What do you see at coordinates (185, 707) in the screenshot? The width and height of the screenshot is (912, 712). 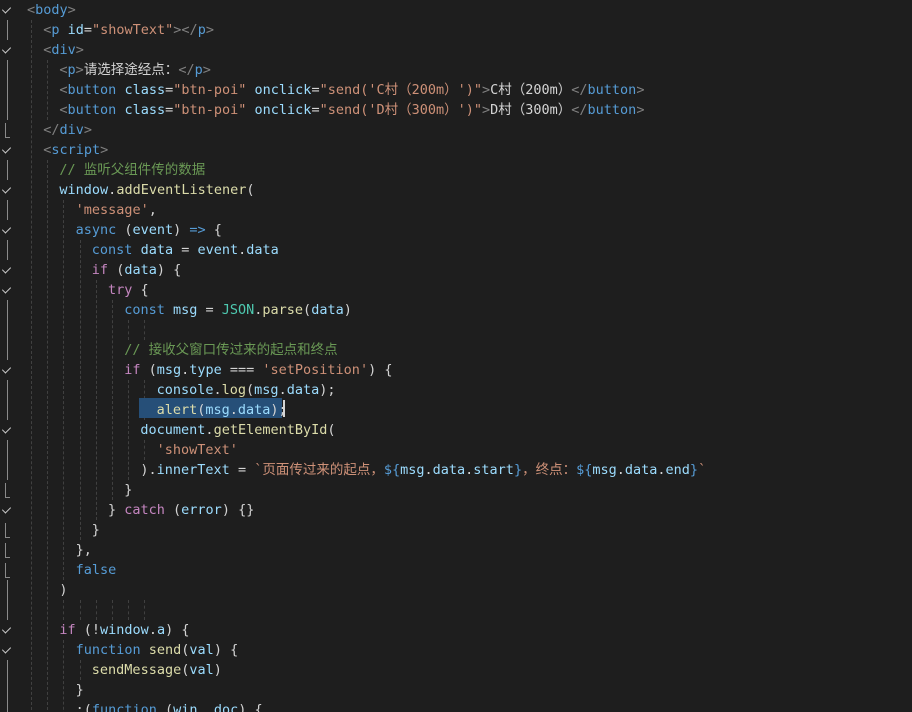 I see `code-token: win` at bounding box center [185, 707].